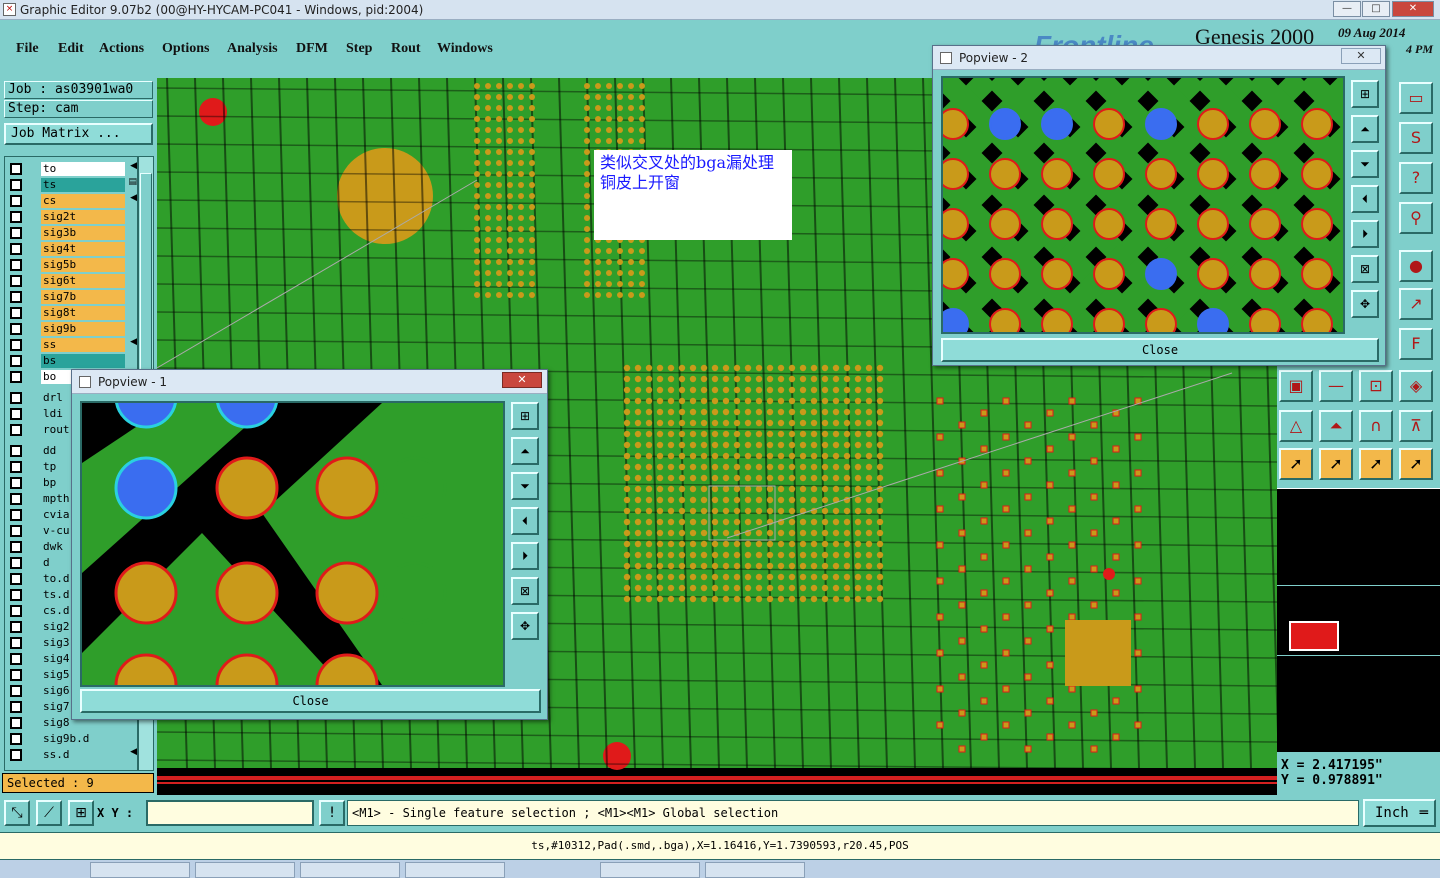  I want to click on pointer-circle-icon: ➚, so click(1376, 464).